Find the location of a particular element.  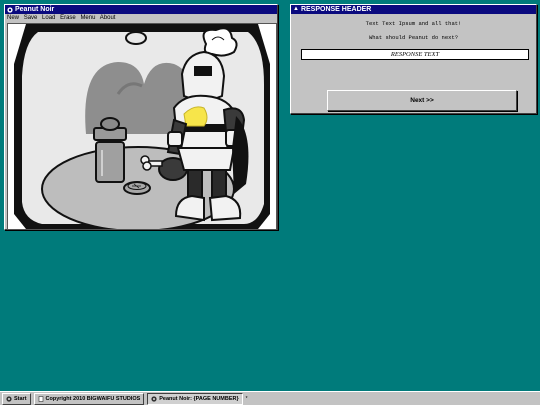

menu-erase: Erase is located at coordinates (68, 18).